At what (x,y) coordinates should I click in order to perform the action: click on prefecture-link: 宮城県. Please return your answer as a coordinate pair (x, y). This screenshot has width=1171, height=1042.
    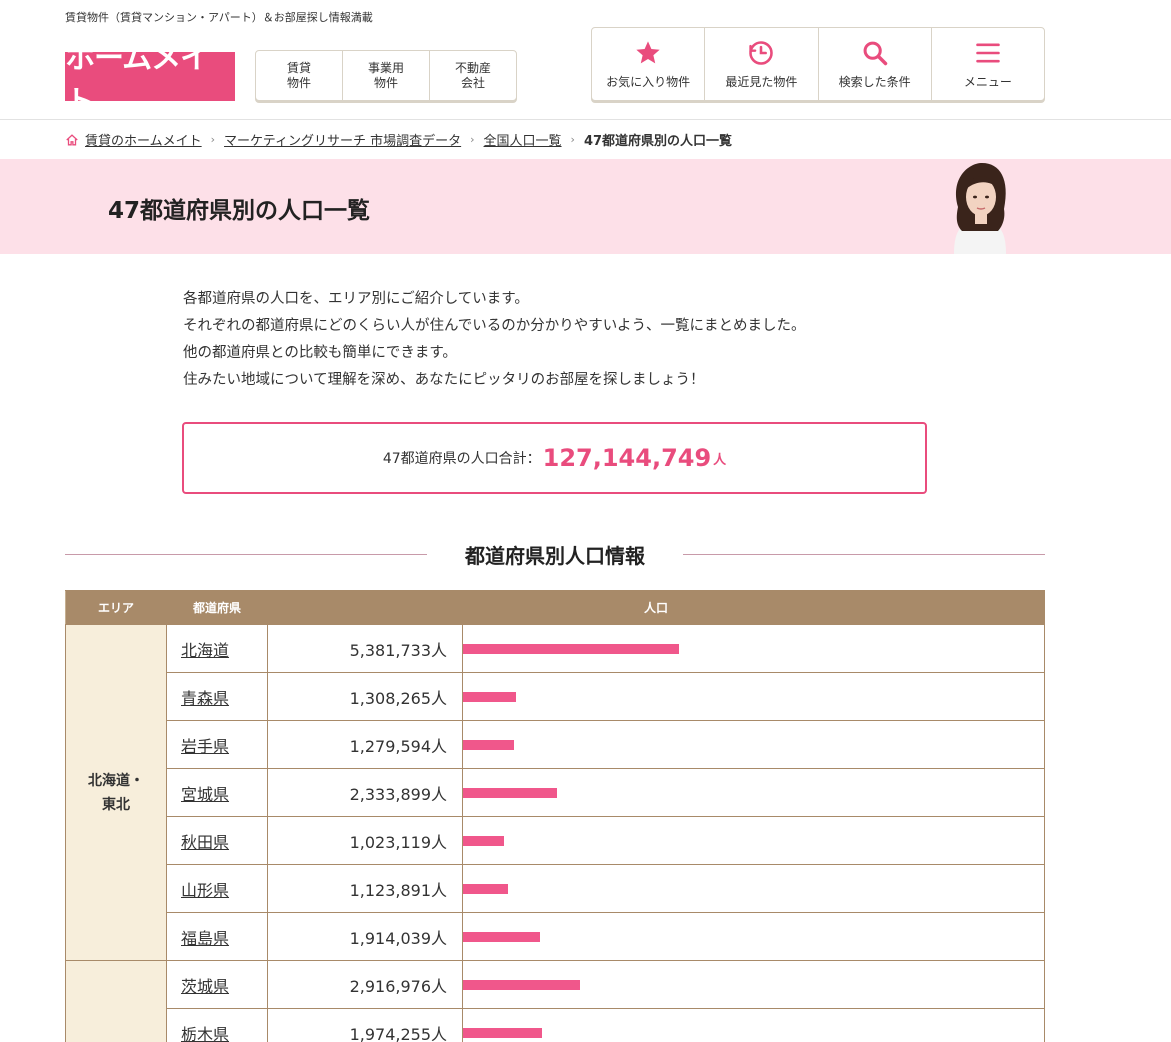
    Looking at the image, I should click on (205, 794).